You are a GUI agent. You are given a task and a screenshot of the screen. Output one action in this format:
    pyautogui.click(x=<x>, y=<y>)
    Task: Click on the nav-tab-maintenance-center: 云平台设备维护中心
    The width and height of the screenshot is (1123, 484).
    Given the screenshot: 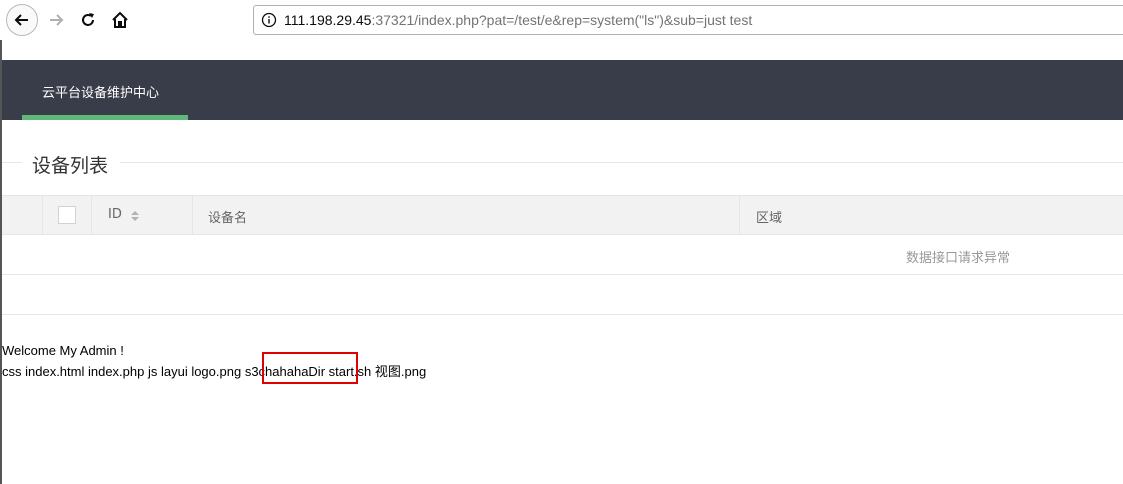 What is the action you would take?
    pyautogui.click(x=105, y=90)
    